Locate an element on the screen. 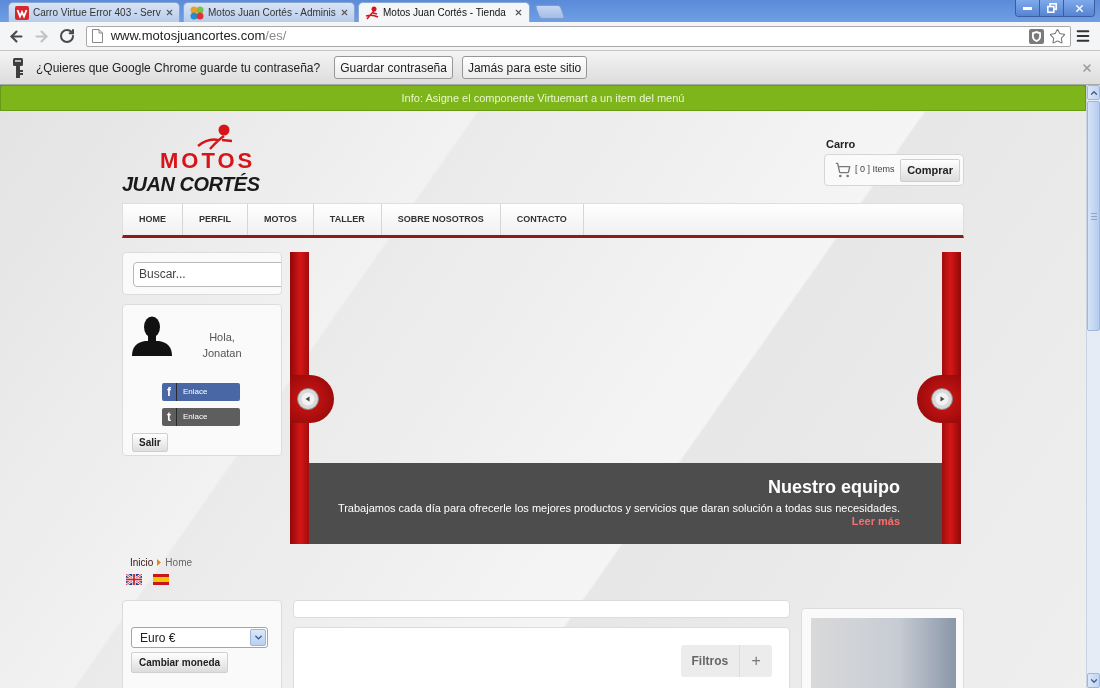 This screenshot has height=688, width=1100. cart-count: [ 0 ] Items is located at coordinates (875, 170).